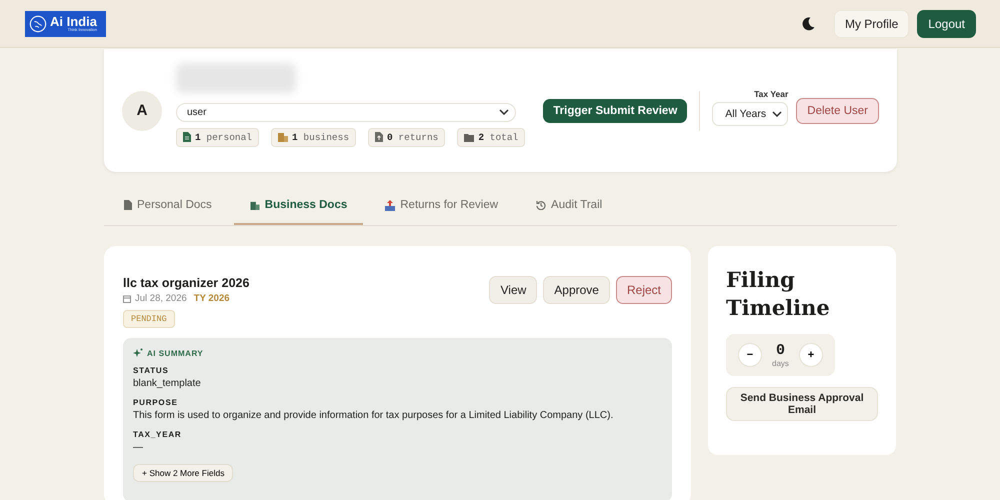  I want to click on field-label: PURPOSE, so click(155, 402).